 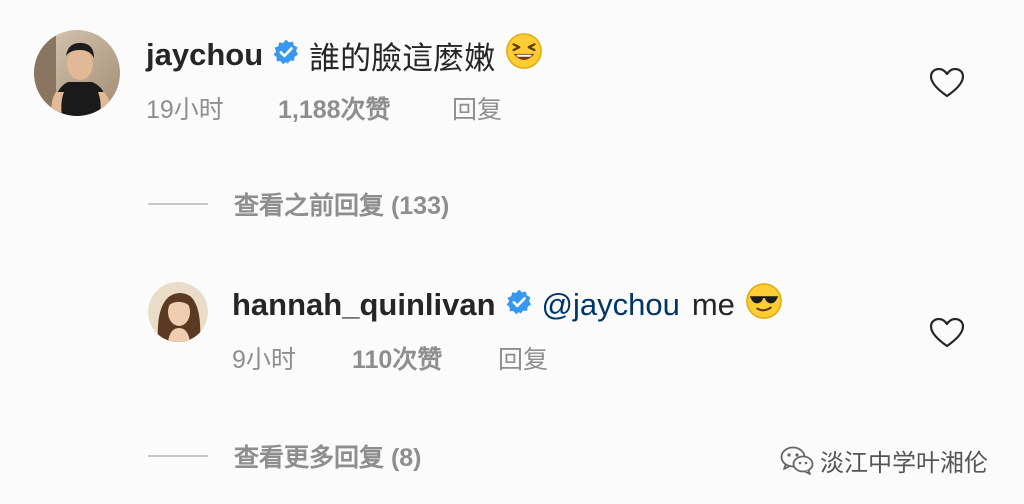 I want to click on username: jaychou, so click(x=204, y=55).